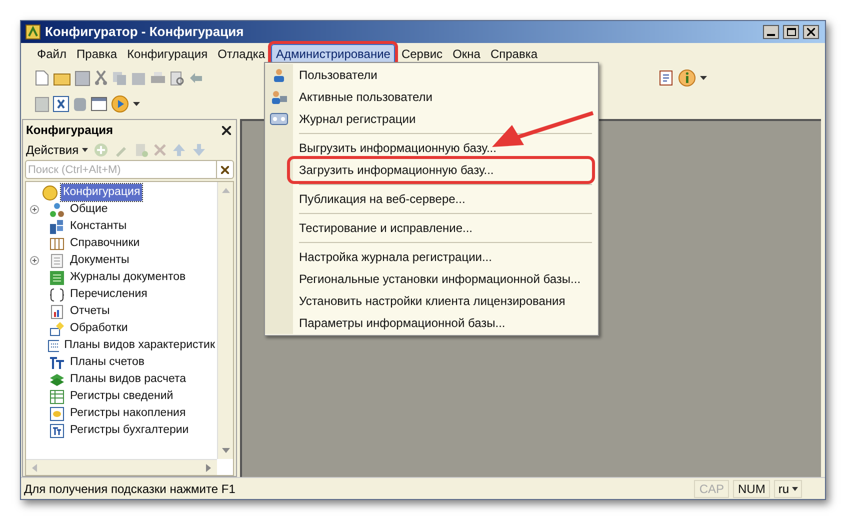 This screenshot has height=520, width=845. What do you see at coordinates (99, 104) in the screenshot?
I see `window-icon` at bounding box center [99, 104].